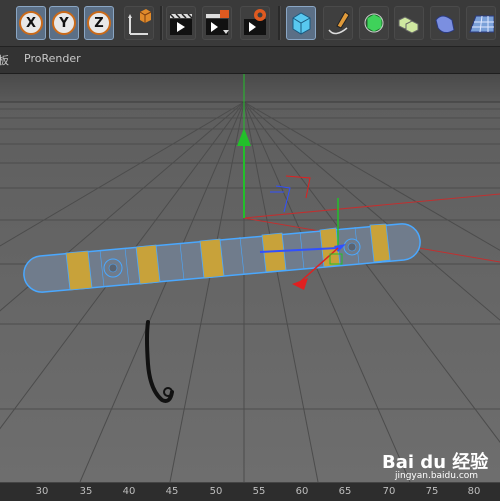  I want to click on z-axis-lock-icon: Z, so click(99, 23).